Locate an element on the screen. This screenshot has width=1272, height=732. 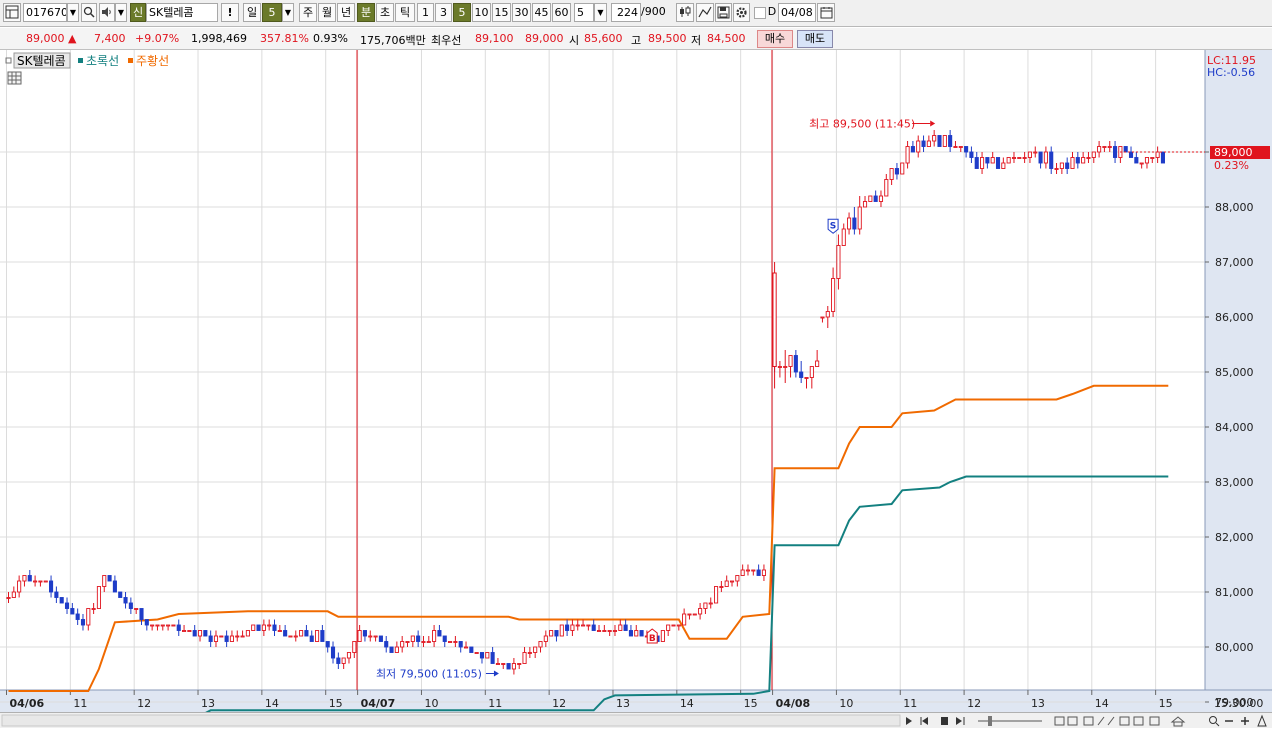
sell-button: 매도 is located at coordinates (815, 39).